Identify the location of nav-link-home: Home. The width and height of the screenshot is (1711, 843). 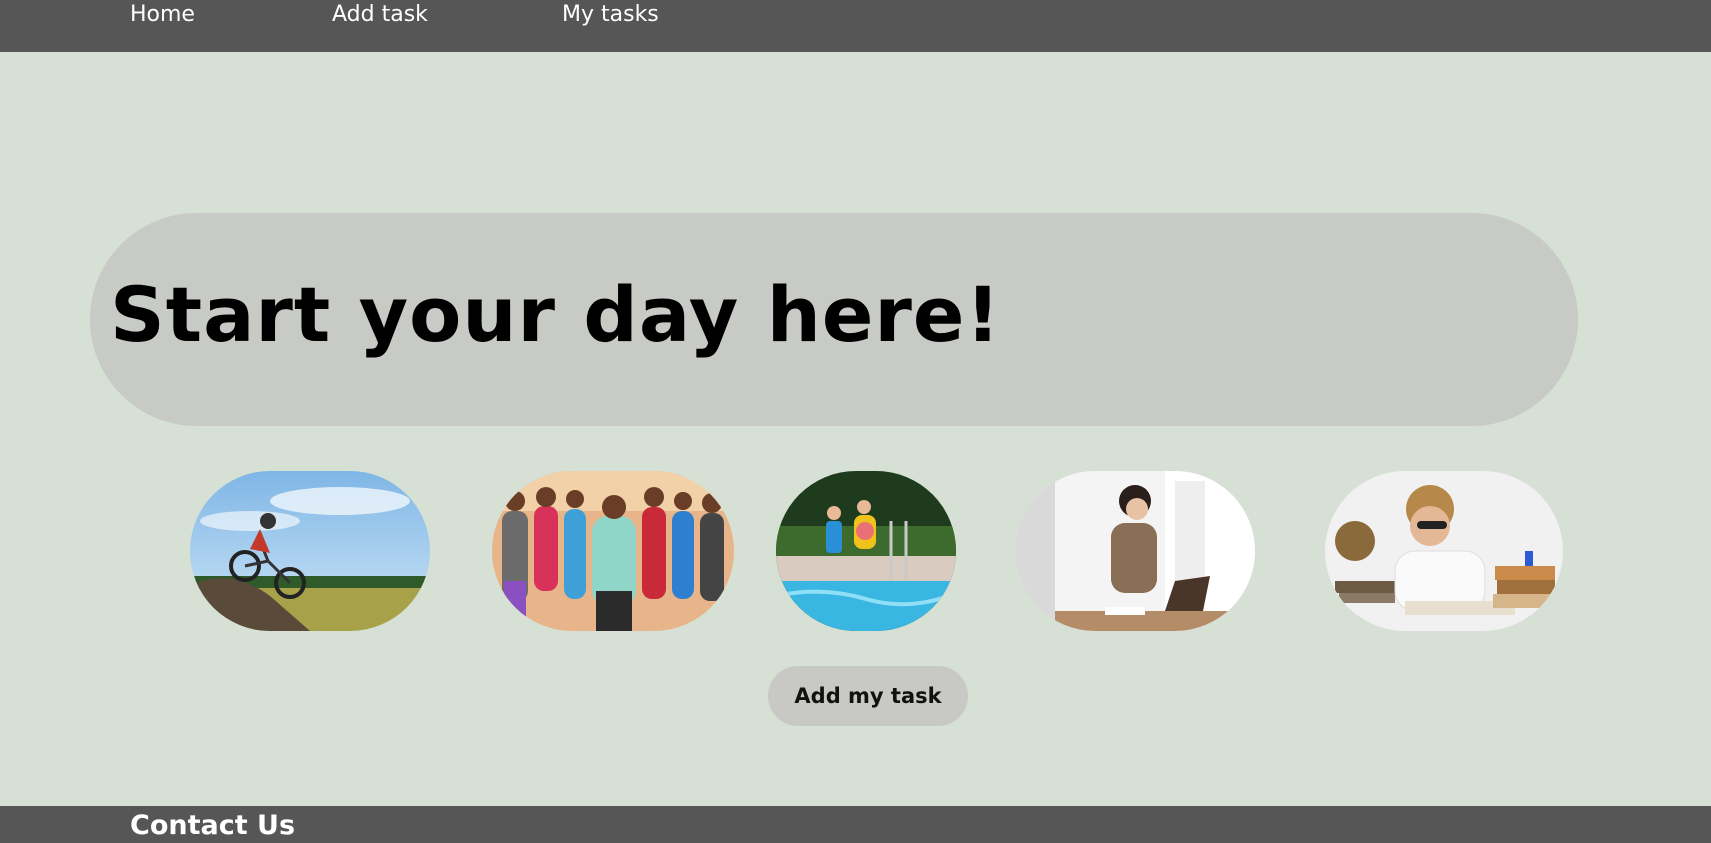
(162, 14).